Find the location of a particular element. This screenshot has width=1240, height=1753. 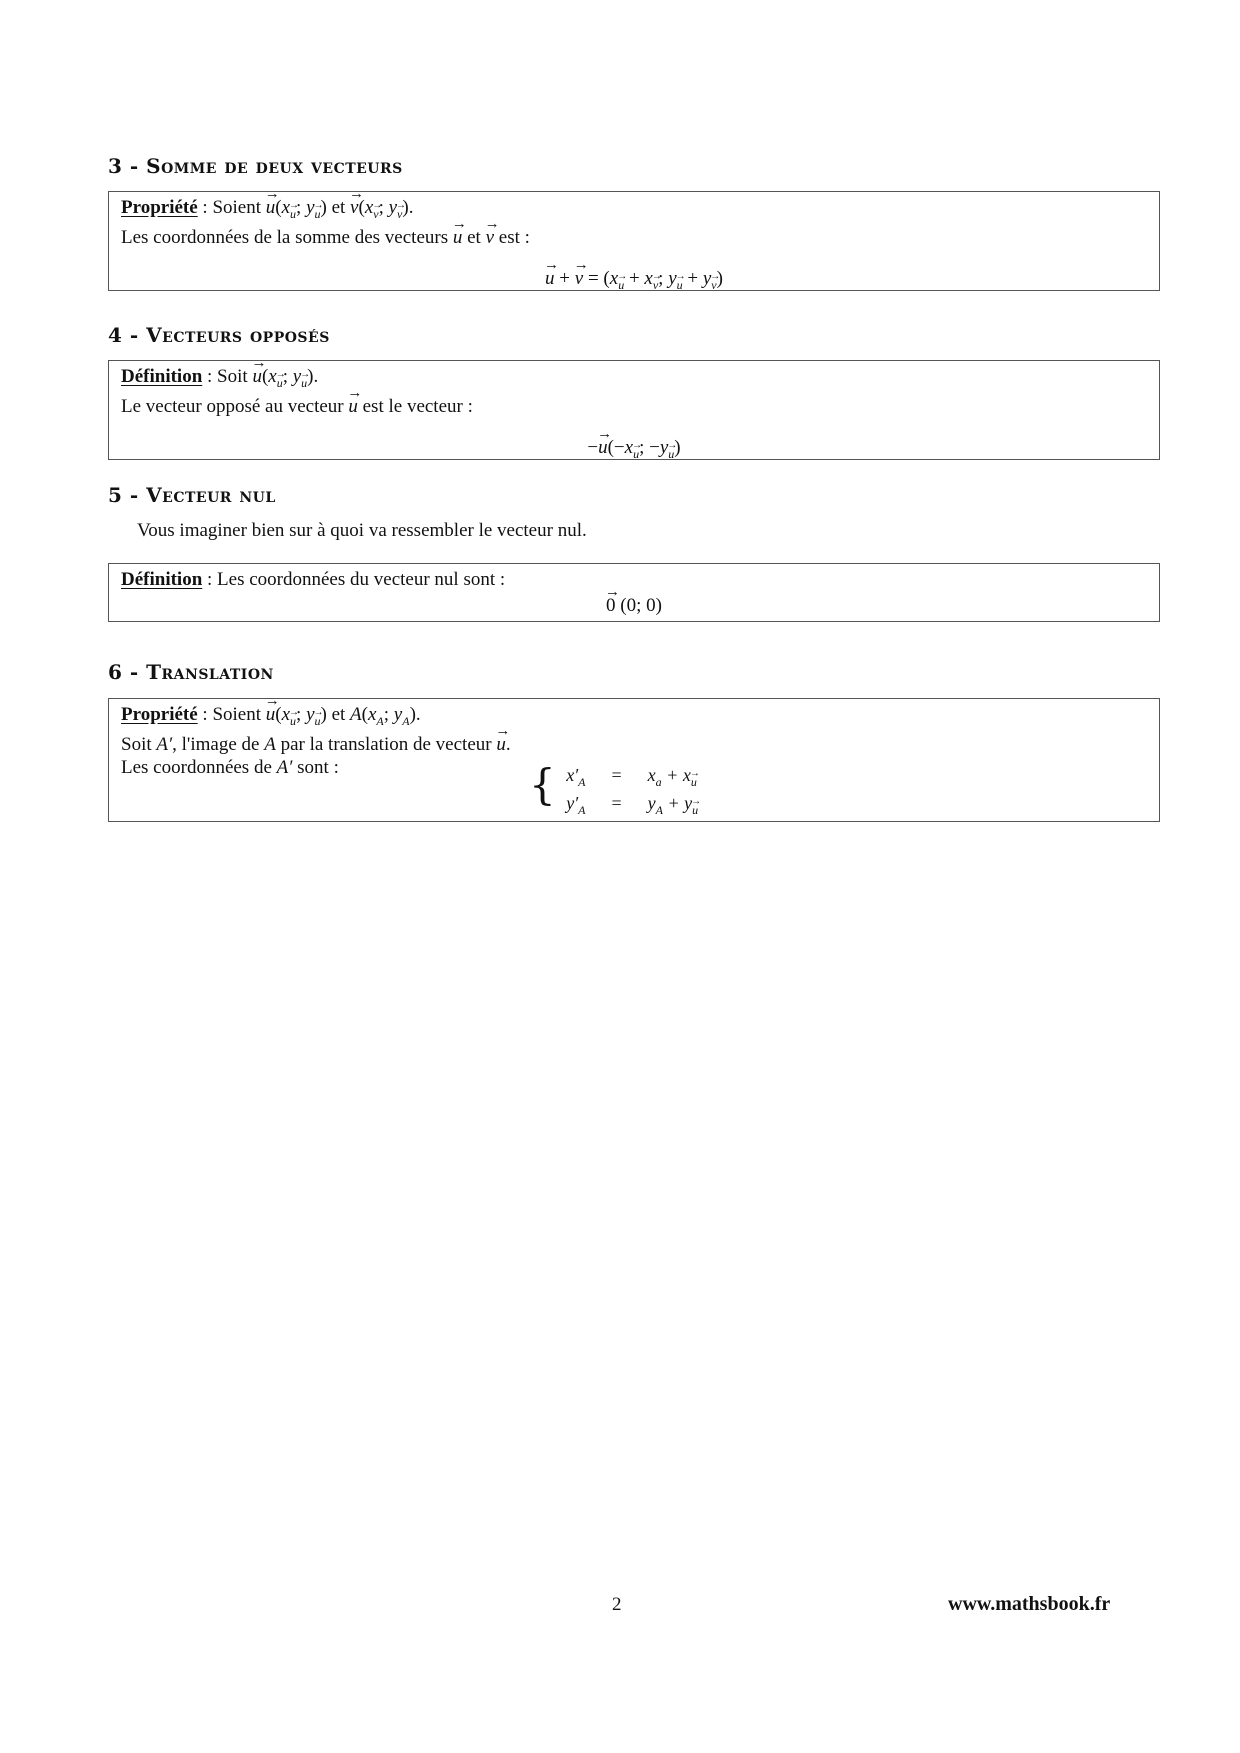

system-op-2: = is located at coordinates (616, 803).